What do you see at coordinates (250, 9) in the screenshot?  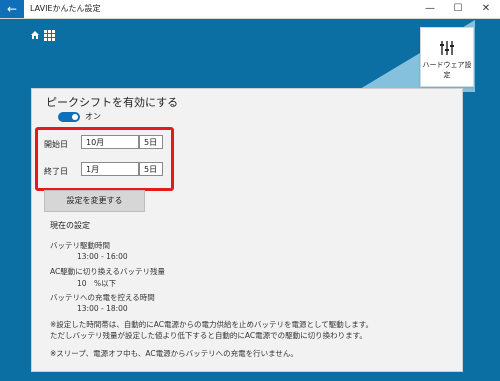 I see `title-bar: ← LAVIEかんたん設定 — ☐ ✕` at bounding box center [250, 9].